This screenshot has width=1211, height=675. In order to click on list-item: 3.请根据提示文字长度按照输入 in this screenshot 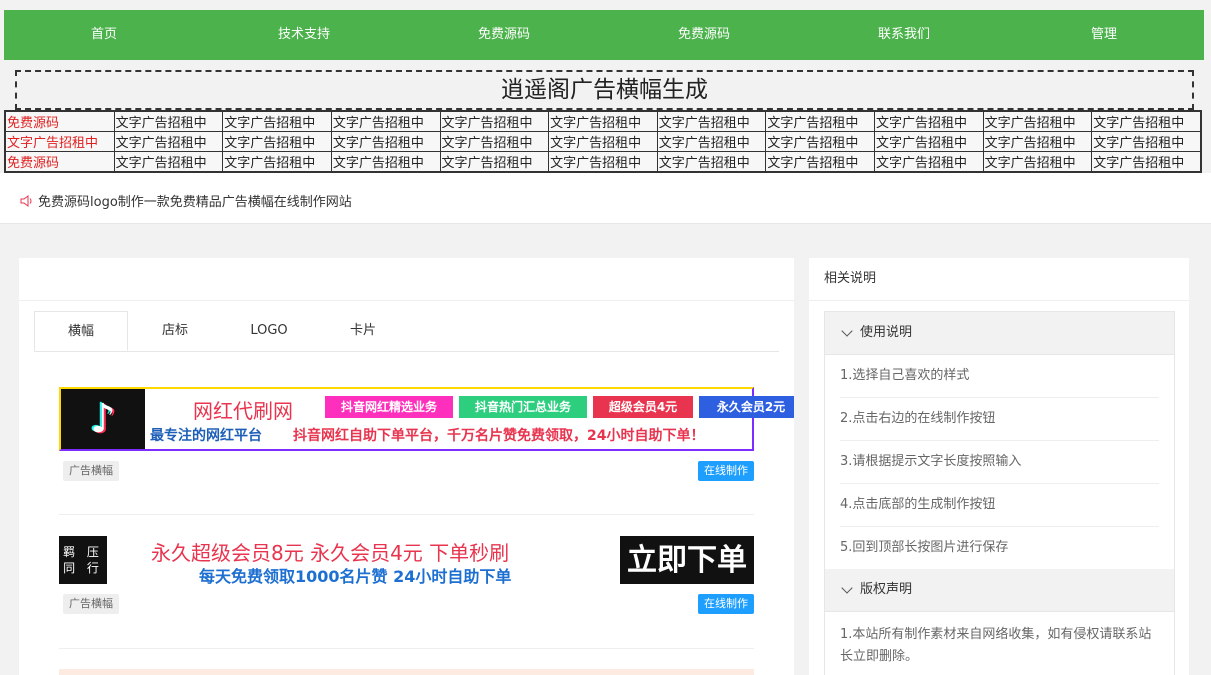, I will do `click(999, 462)`.